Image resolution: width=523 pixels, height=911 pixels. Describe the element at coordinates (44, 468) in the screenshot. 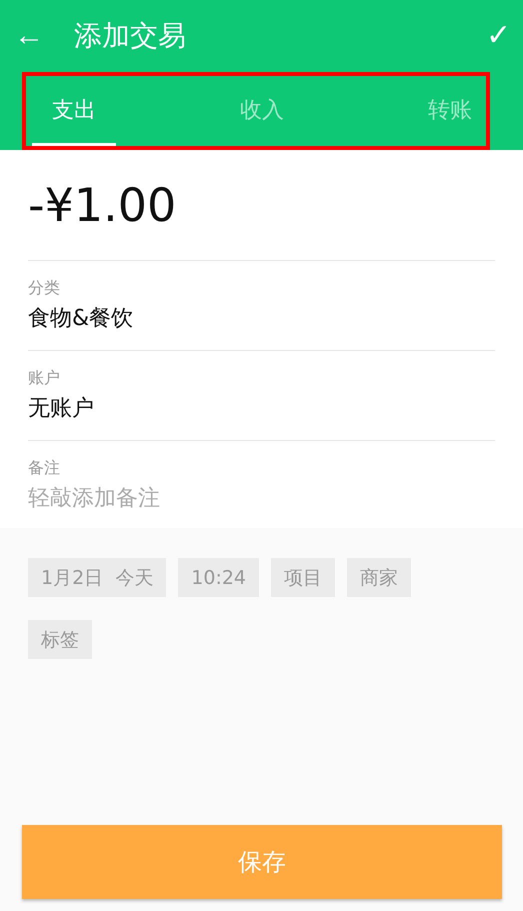

I see `field-label: 备注` at that location.